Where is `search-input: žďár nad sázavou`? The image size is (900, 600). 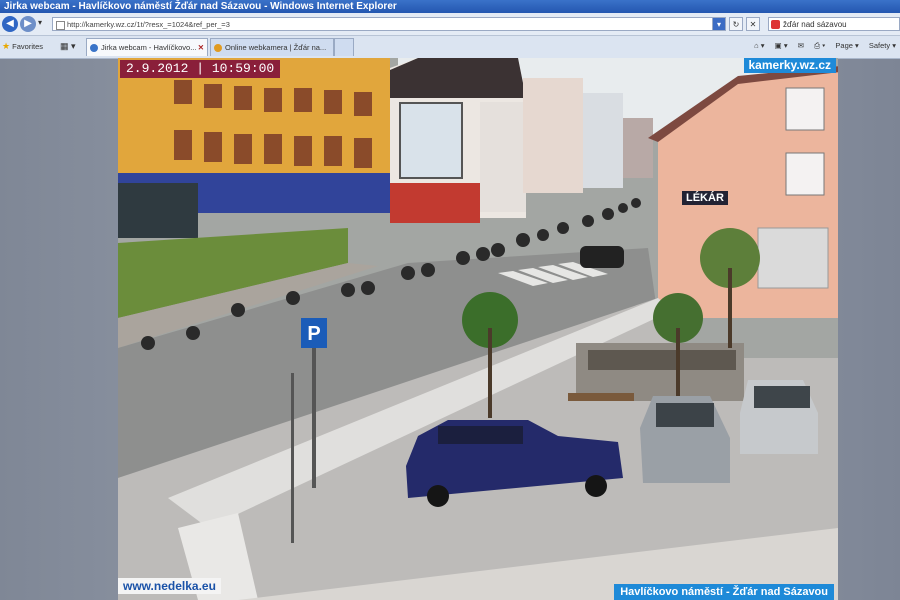 search-input: žďár nad sázavou is located at coordinates (834, 24).